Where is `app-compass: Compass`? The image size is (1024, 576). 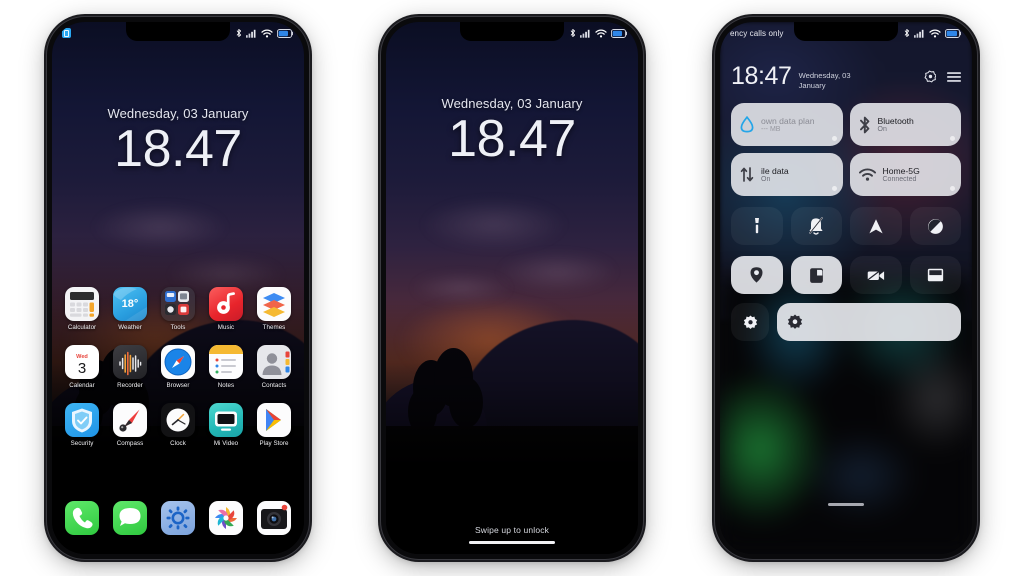 app-compass: Compass is located at coordinates (130, 425).